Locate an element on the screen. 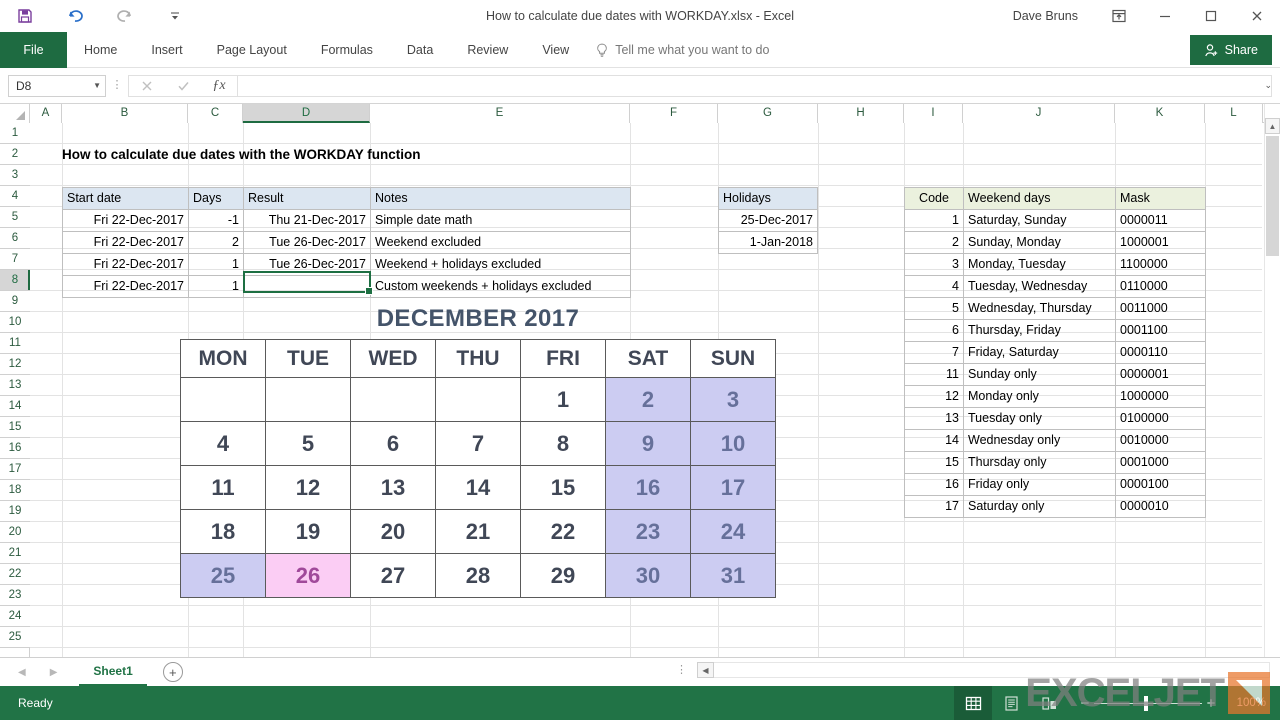 This screenshot has width=1280, height=720. row-header-13: 13 is located at coordinates (15, 385).